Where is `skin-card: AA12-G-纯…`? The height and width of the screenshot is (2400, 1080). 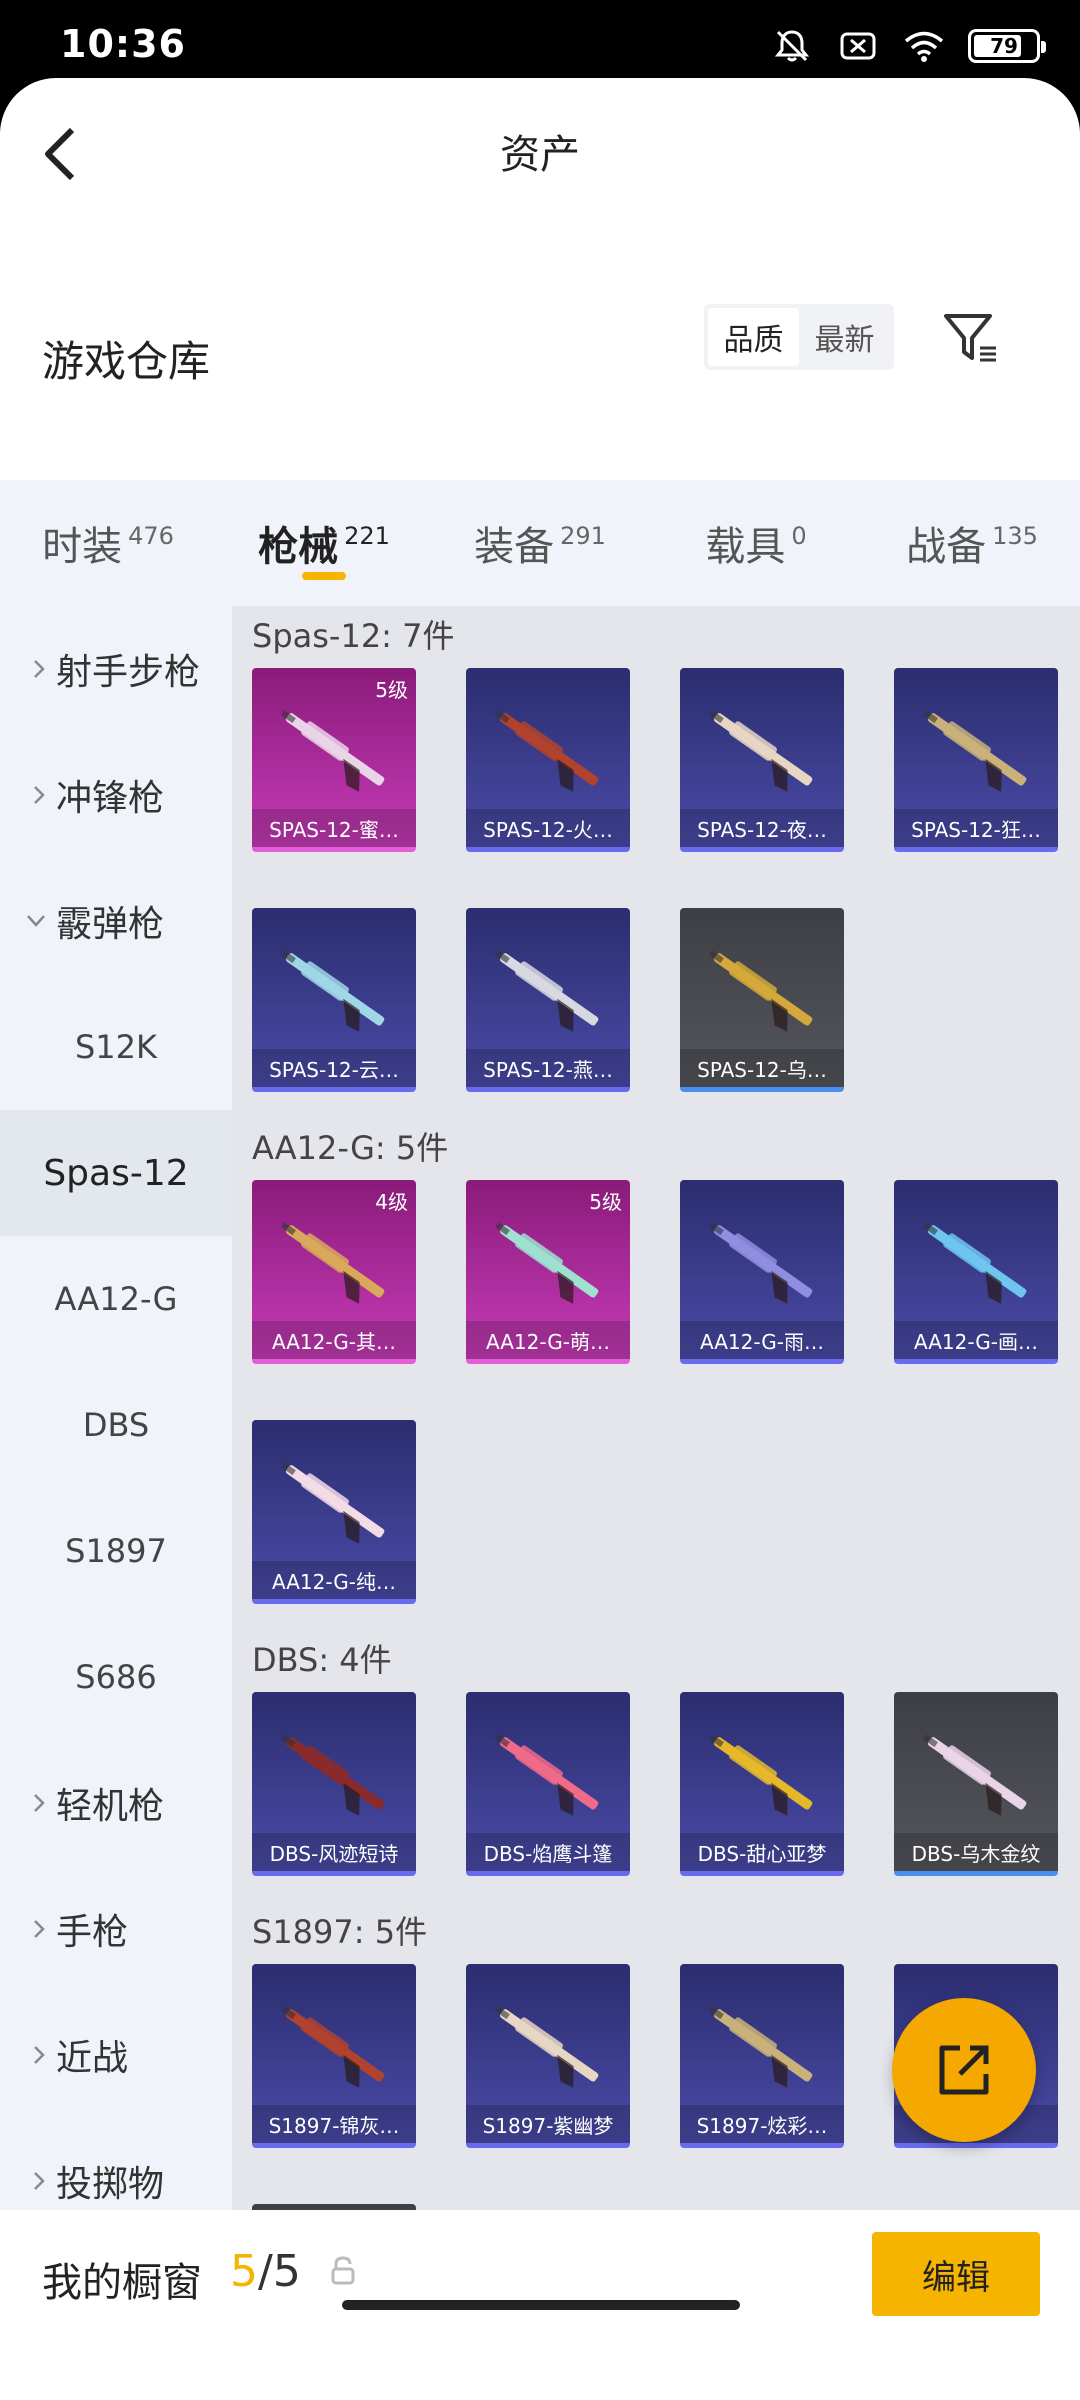
skin-card: AA12-G-纯… is located at coordinates (334, 1512).